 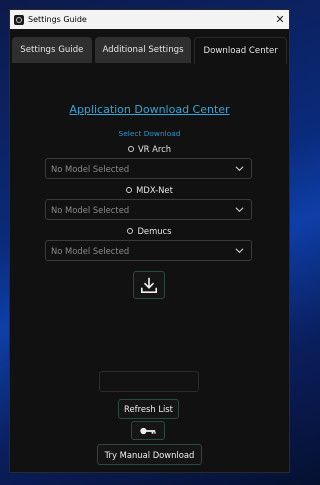 I want to click on download-button, so click(x=149, y=285).